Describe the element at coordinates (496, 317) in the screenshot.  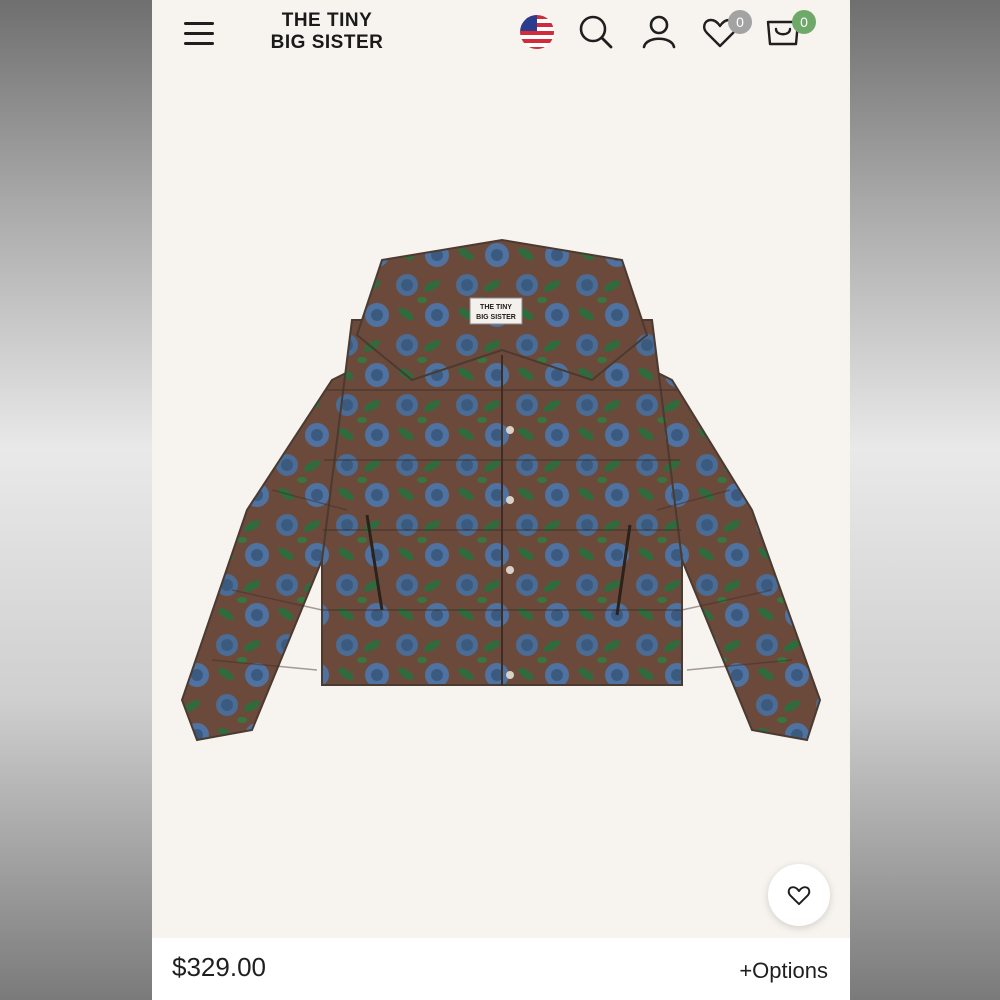
I see `jacket-label-line-2: BIG SISTER` at that location.